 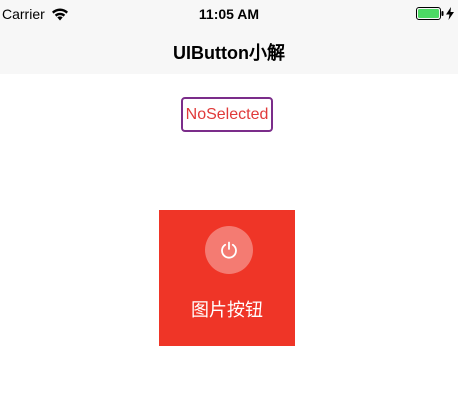 I want to click on page-title: UIButton小解, so click(x=229, y=53).